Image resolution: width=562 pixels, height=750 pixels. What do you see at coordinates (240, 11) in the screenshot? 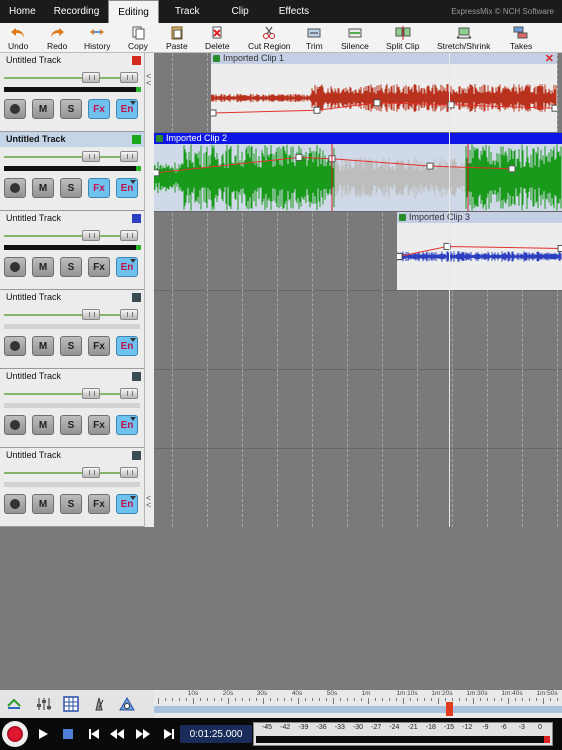
I see `tab-clip: Clip` at bounding box center [240, 11].